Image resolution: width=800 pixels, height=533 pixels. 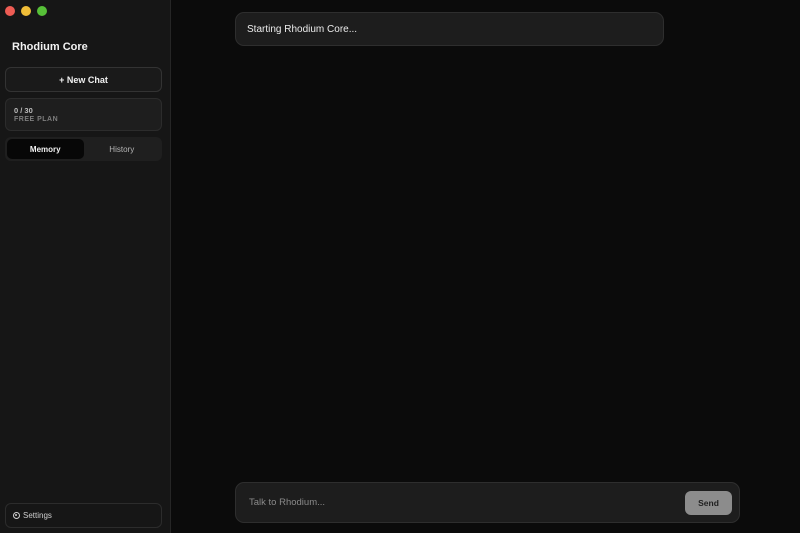 What do you see at coordinates (16, 515) in the screenshot?
I see `gear-icon` at bounding box center [16, 515].